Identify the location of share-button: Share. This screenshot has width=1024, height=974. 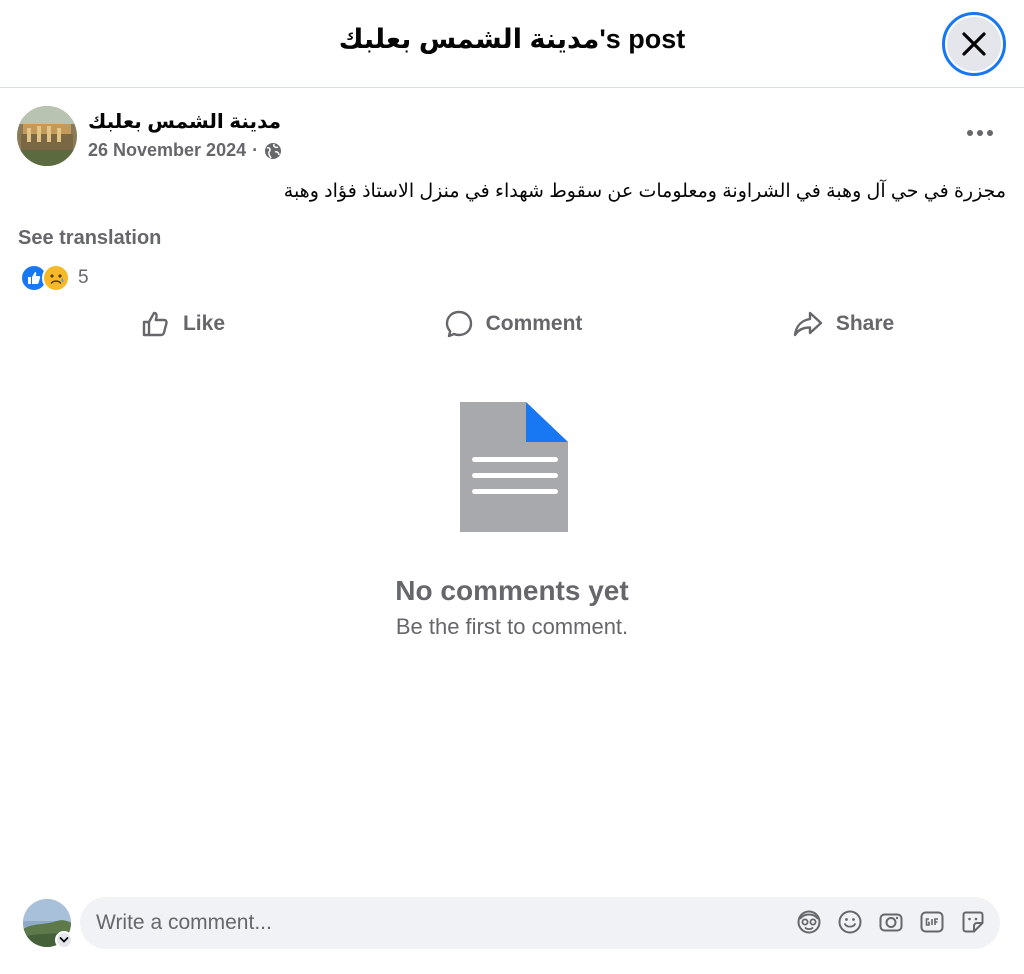
(843, 324).